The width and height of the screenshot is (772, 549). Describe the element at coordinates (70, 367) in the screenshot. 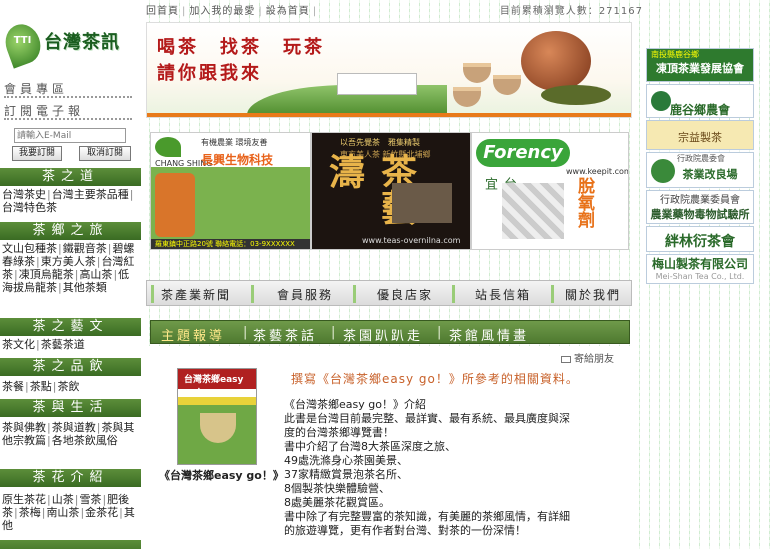

I see `section-header-tea-drinking: 茶之品飲` at that location.